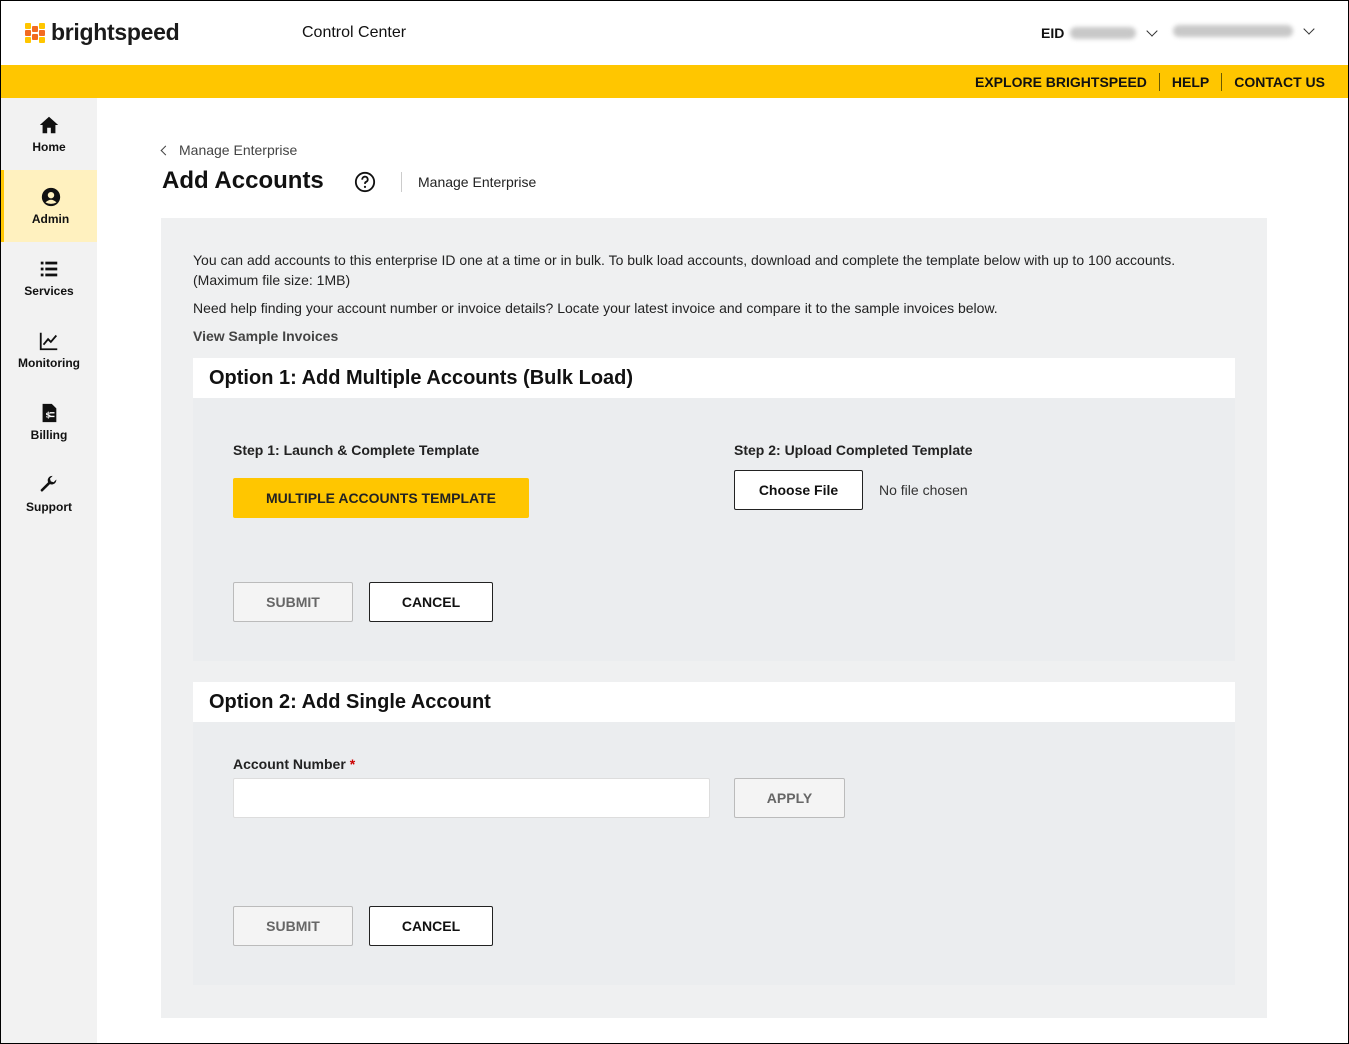  What do you see at coordinates (356, 450) in the screenshot?
I see `step1-label: Step 1: Launch & Complete Template` at bounding box center [356, 450].